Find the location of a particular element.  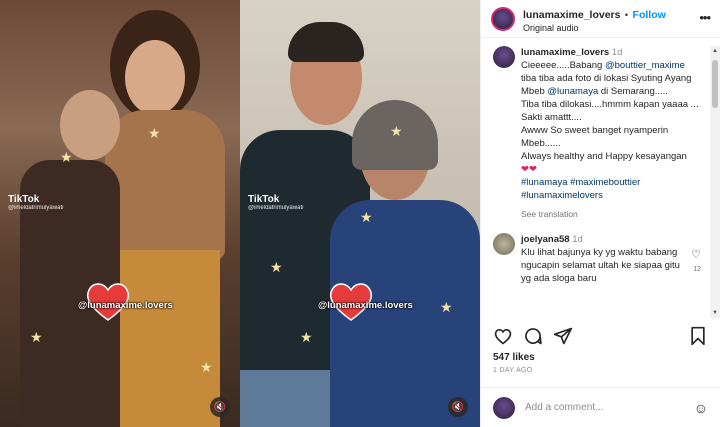

tiktok-handle: @imeldatrimulyawati is located at coordinates (36, 208).